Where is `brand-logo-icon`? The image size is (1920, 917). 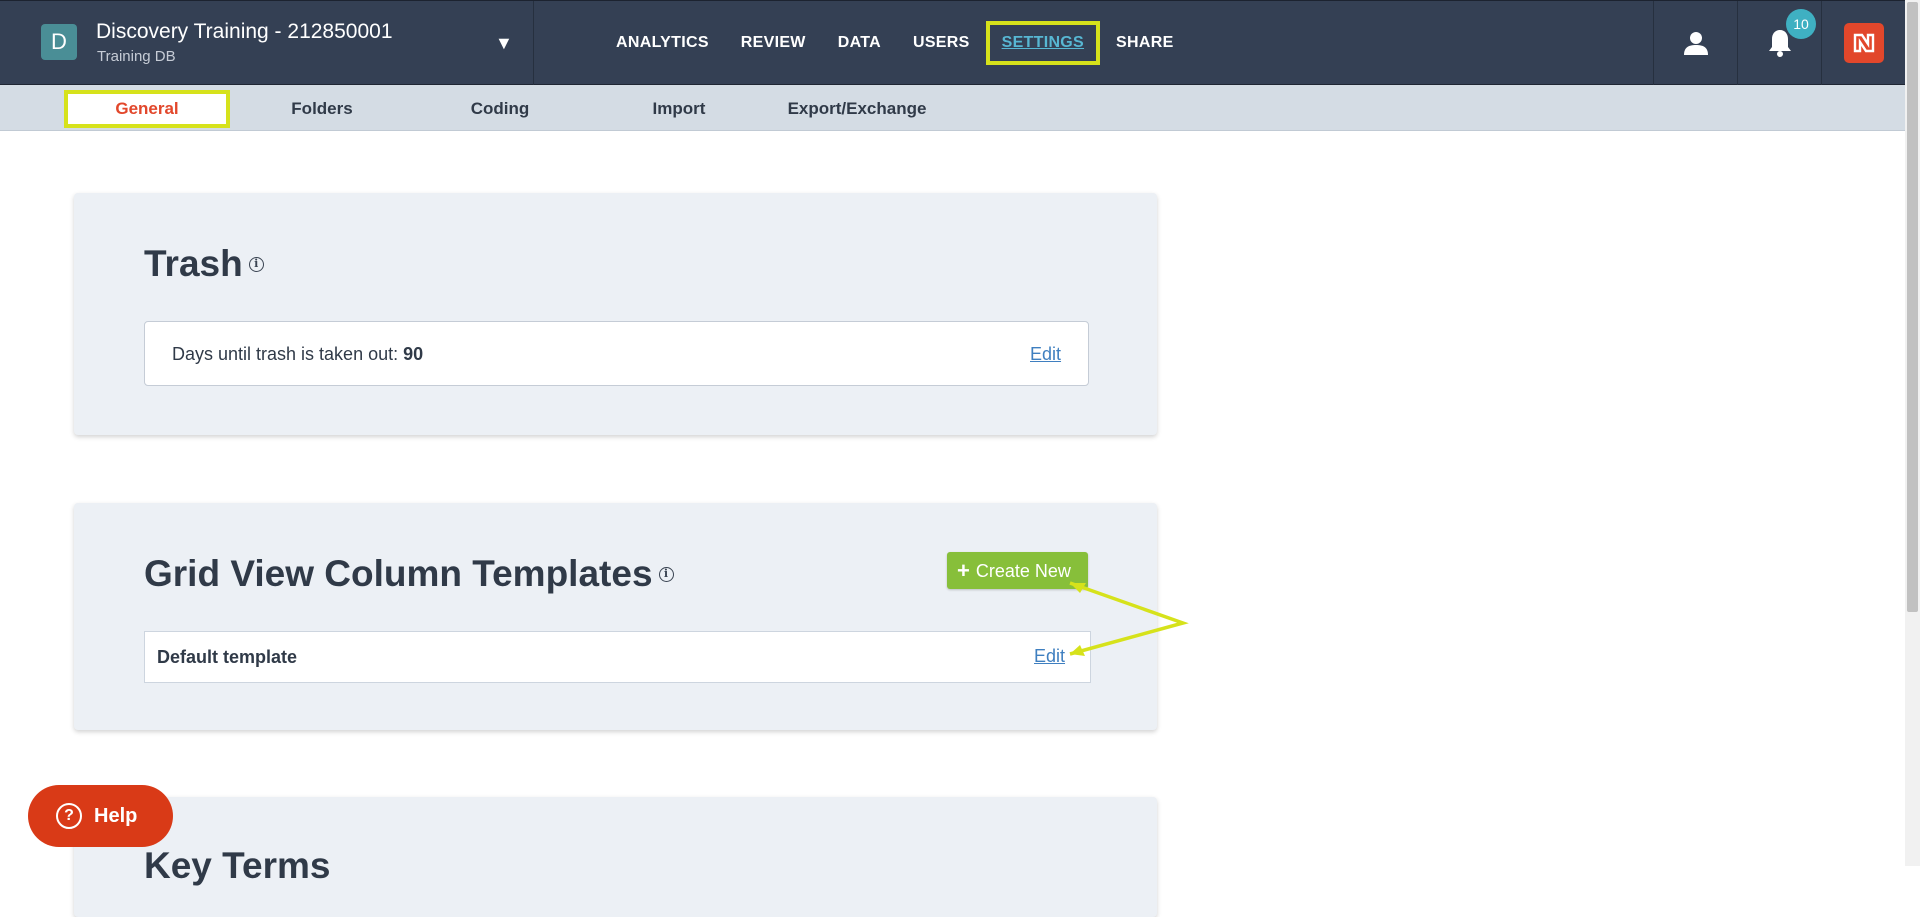 brand-logo-icon is located at coordinates (1863, 43).